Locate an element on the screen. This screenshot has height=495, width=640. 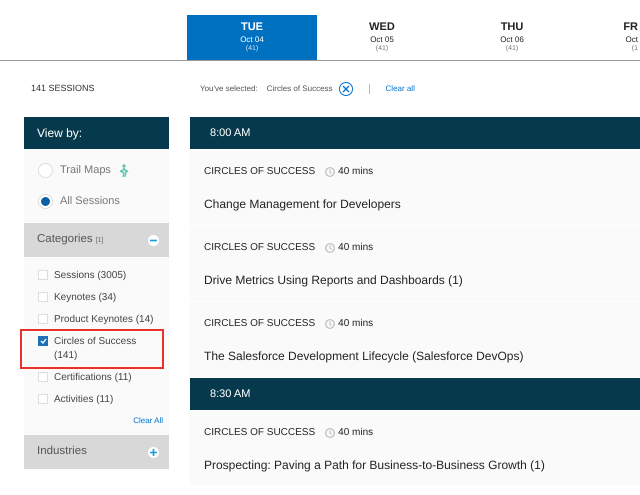
sidebar-header: View by: is located at coordinates (96, 133).